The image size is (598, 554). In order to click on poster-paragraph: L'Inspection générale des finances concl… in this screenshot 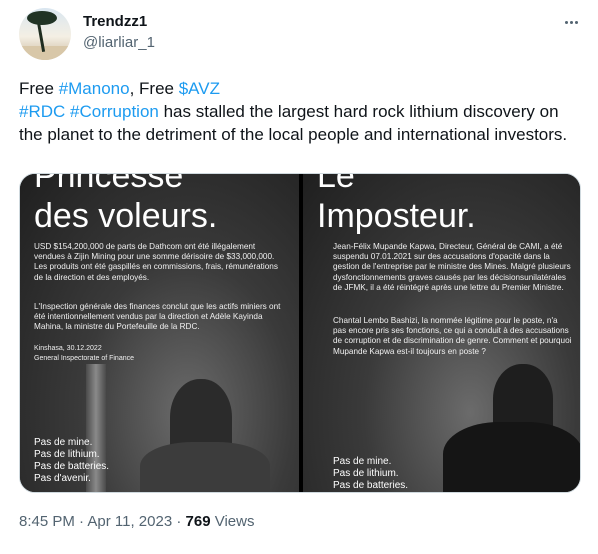, I will do `click(157, 317)`.